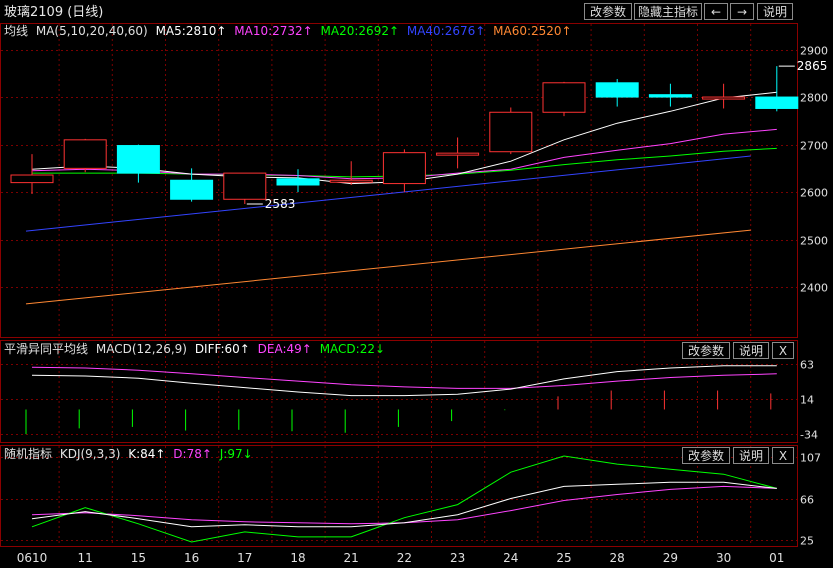  Describe the element at coordinates (236, 454) in the screenshot. I see `j-value: J:97↓` at that location.